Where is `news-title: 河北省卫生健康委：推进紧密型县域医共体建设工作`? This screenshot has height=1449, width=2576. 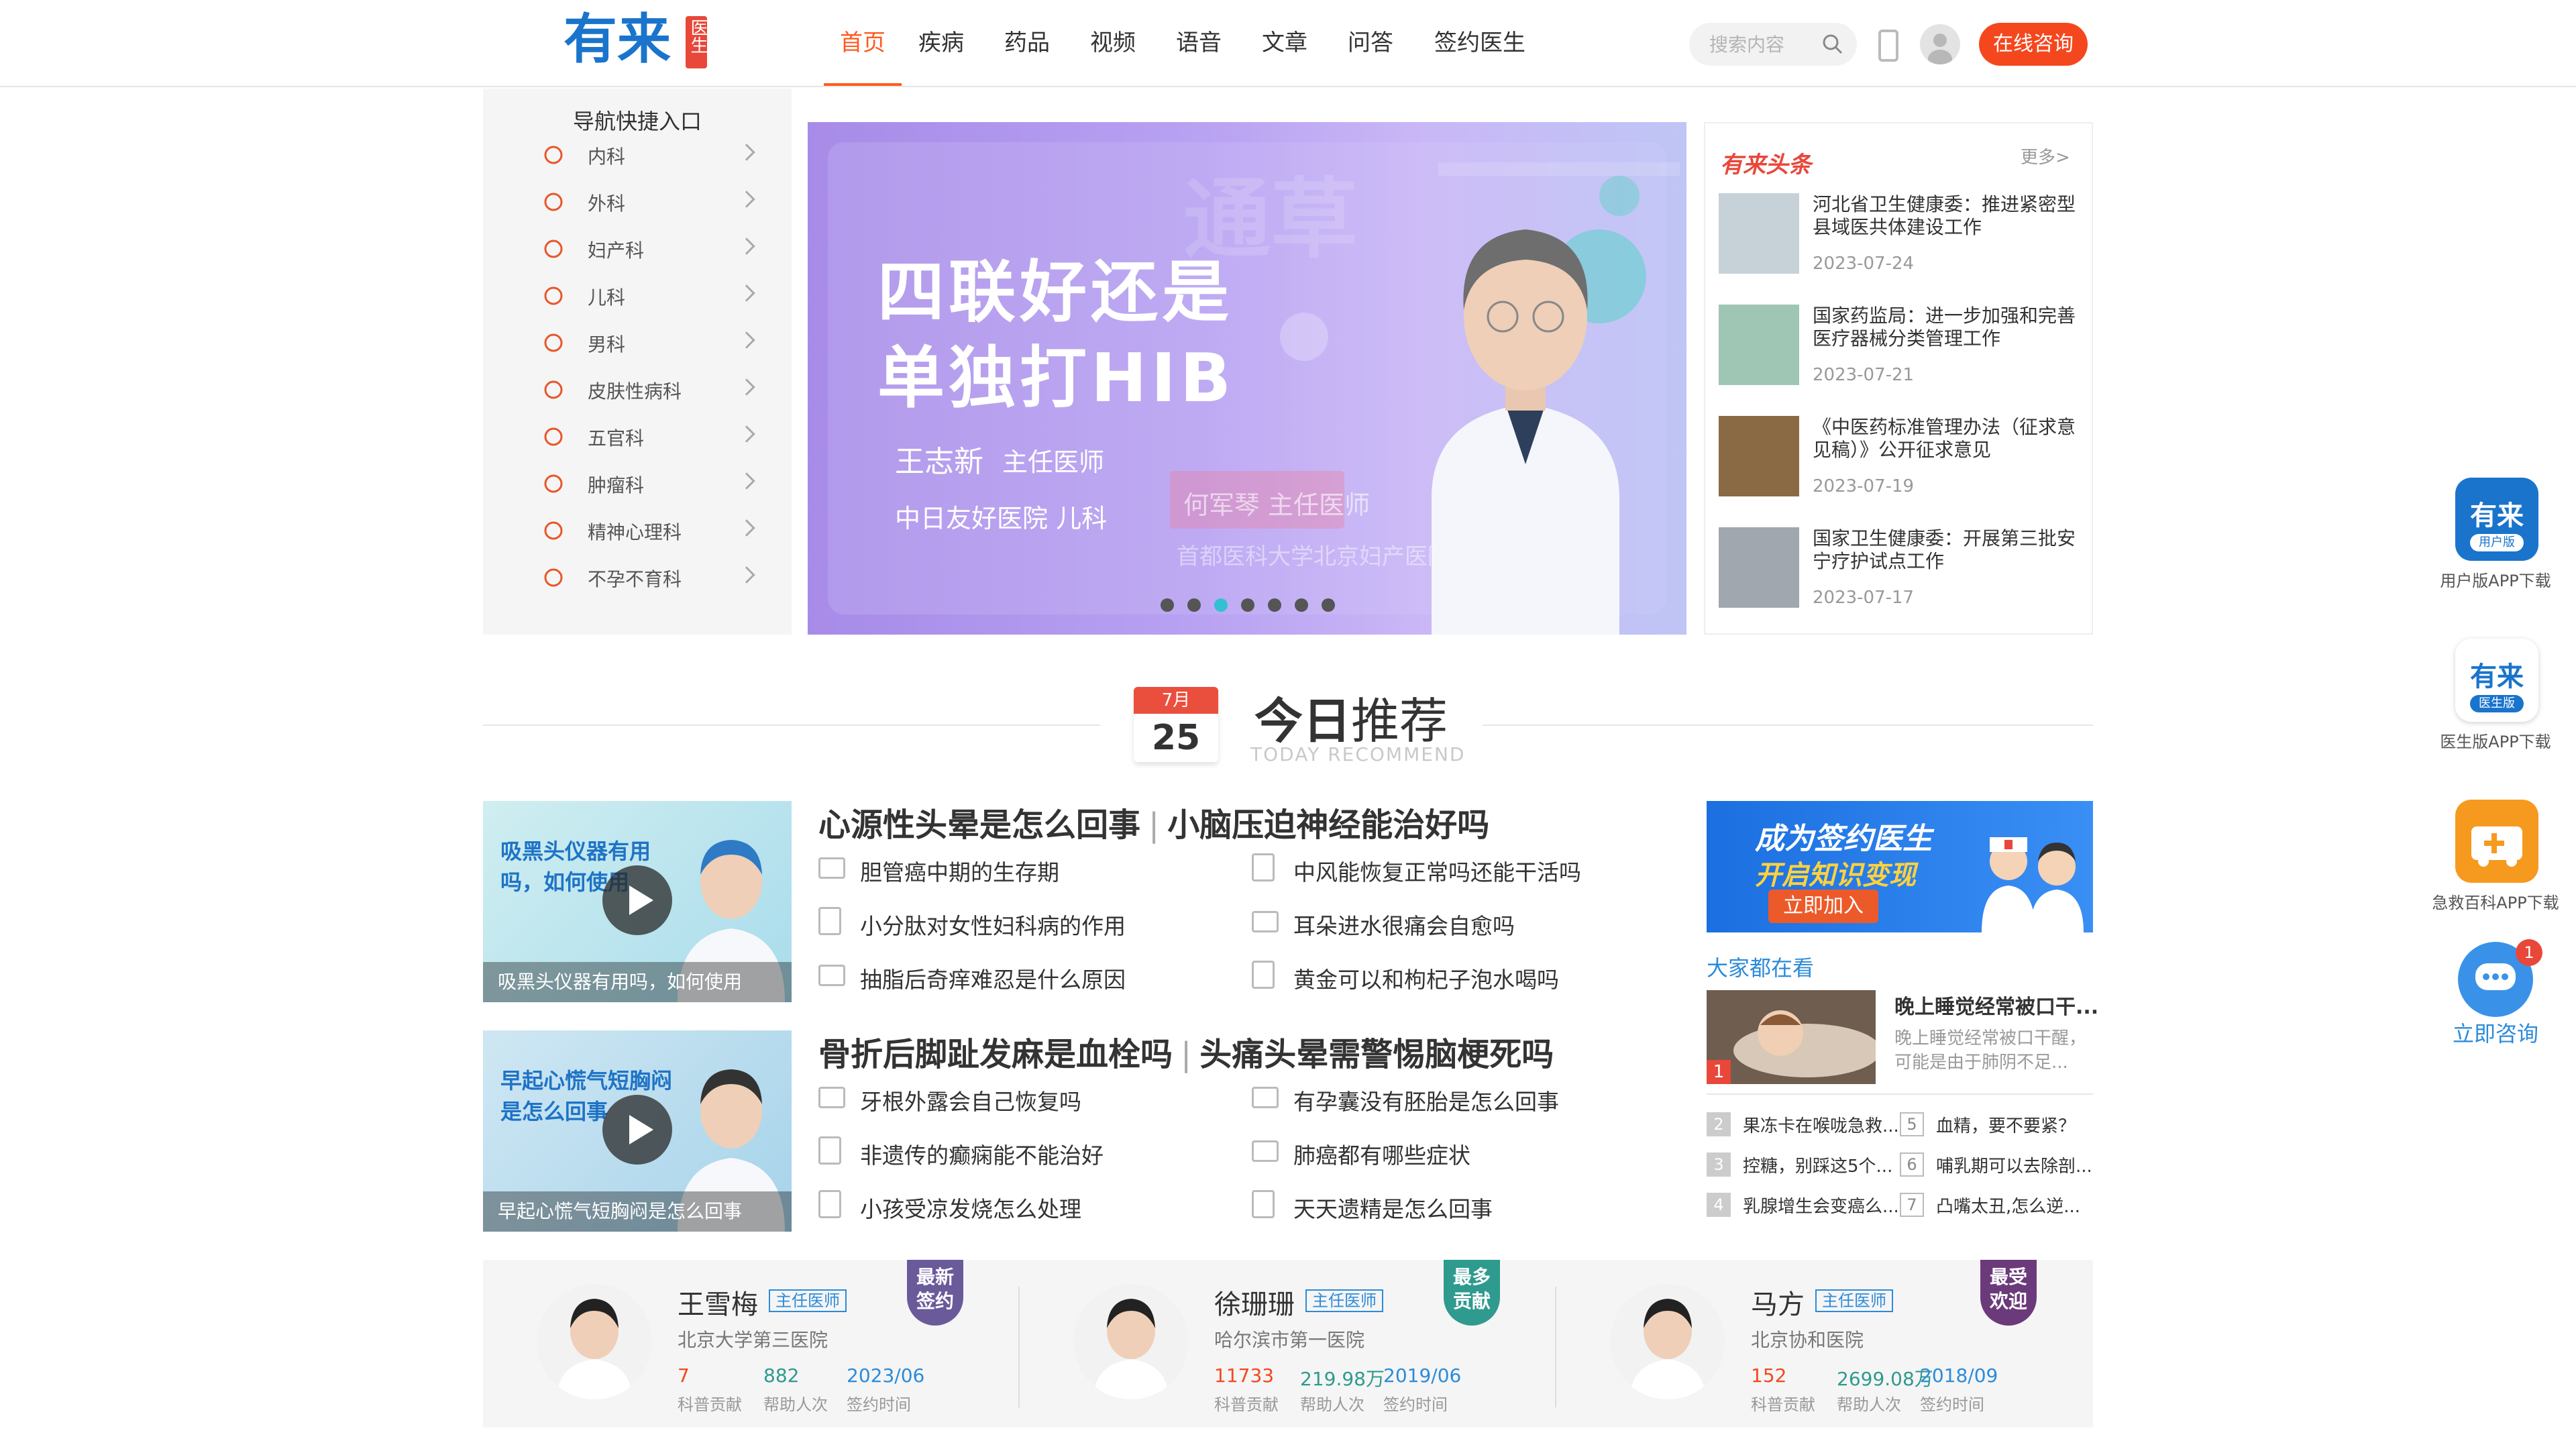 news-title: 河北省卫生健康委：推进紧密型县域医共体建设工作 is located at coordinates (1947, 216).